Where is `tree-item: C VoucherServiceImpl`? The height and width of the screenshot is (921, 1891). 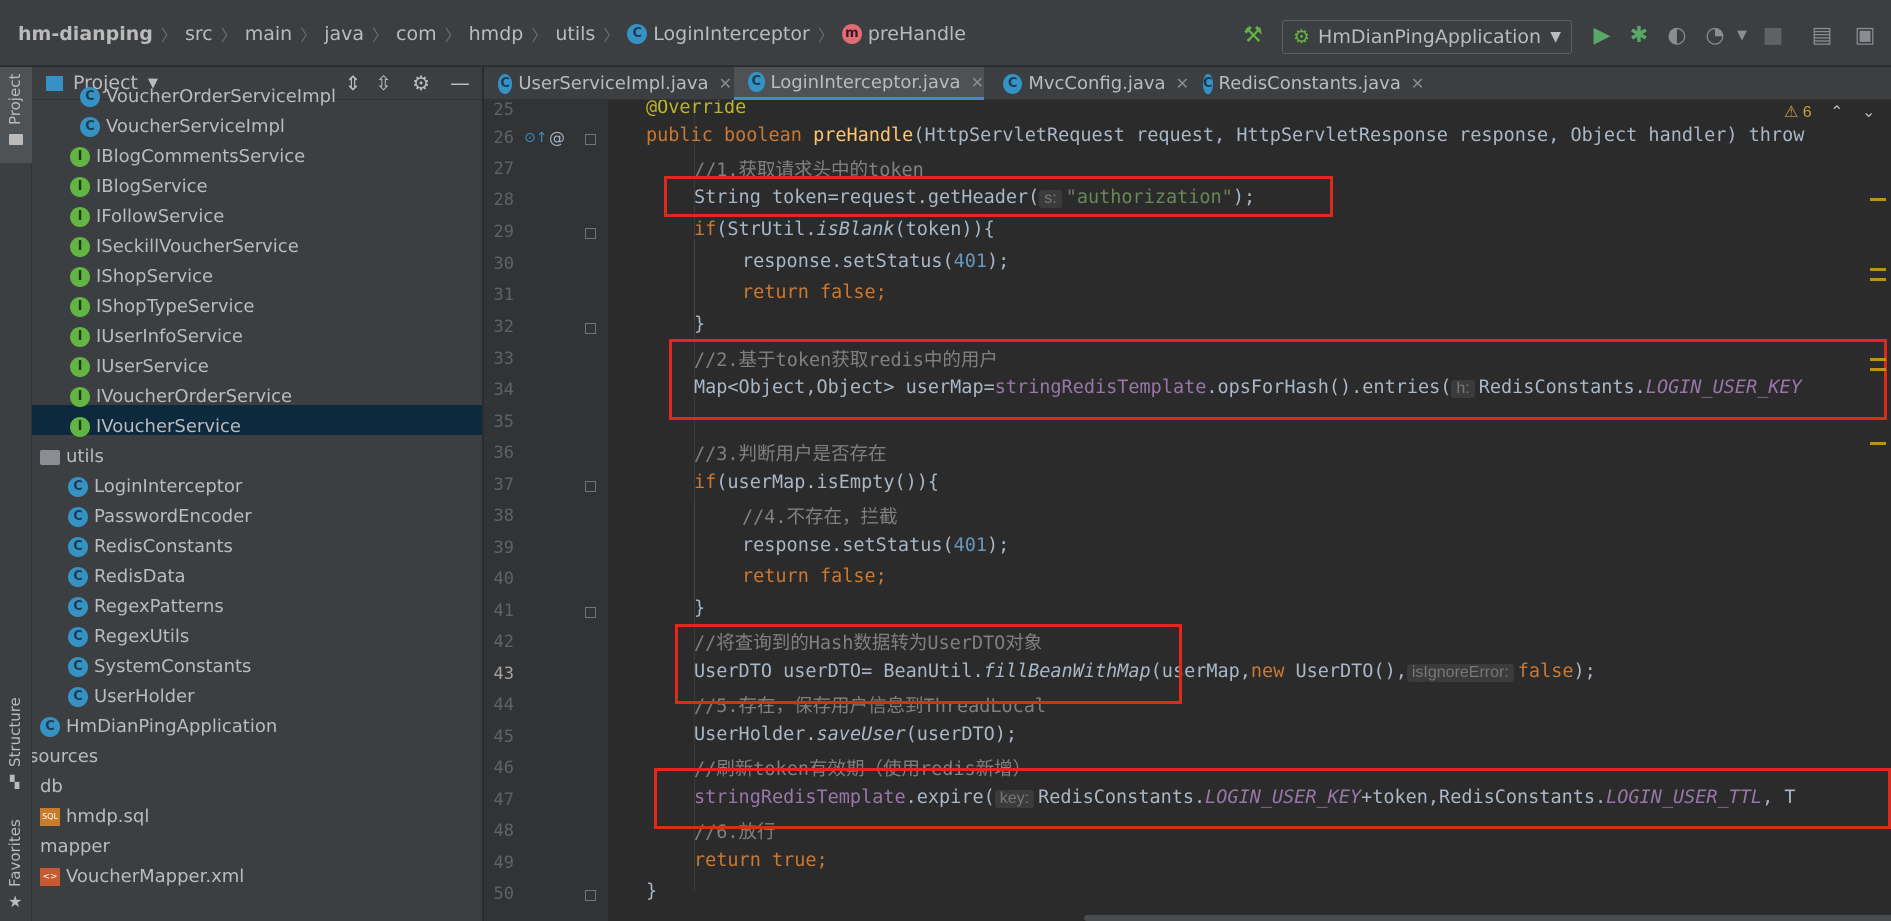
tree-item: C VoucherServiceImpl is located at coordinates (182, 127).